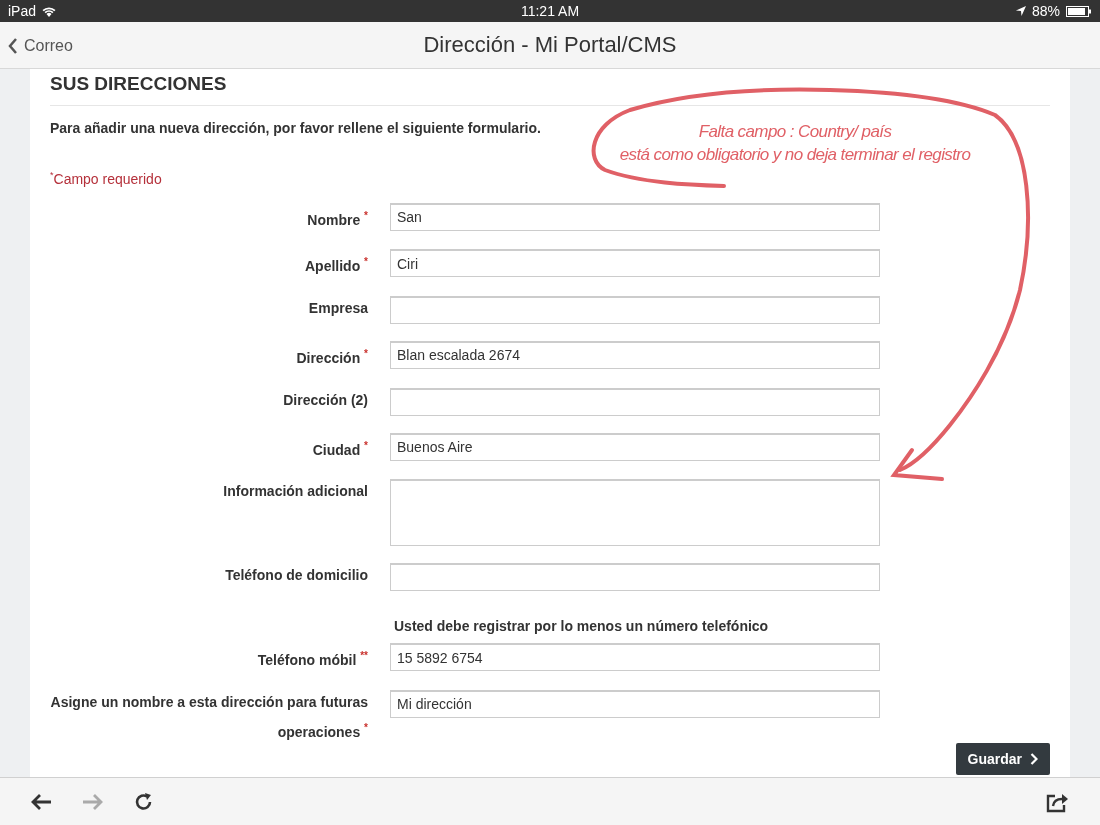 The image size is (1100, 825). I want to click on field-label: Nombre $^{*}$, so click(337, 219).